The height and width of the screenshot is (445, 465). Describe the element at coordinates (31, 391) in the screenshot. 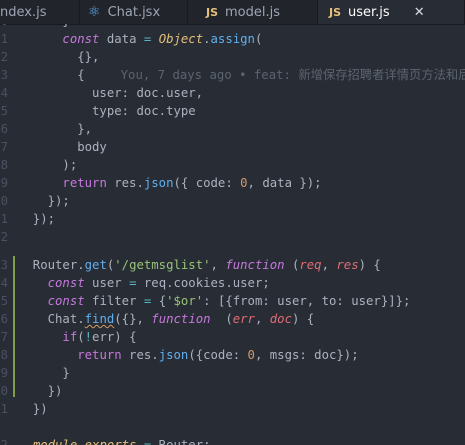

I see `code-line: 0 })` at that location.